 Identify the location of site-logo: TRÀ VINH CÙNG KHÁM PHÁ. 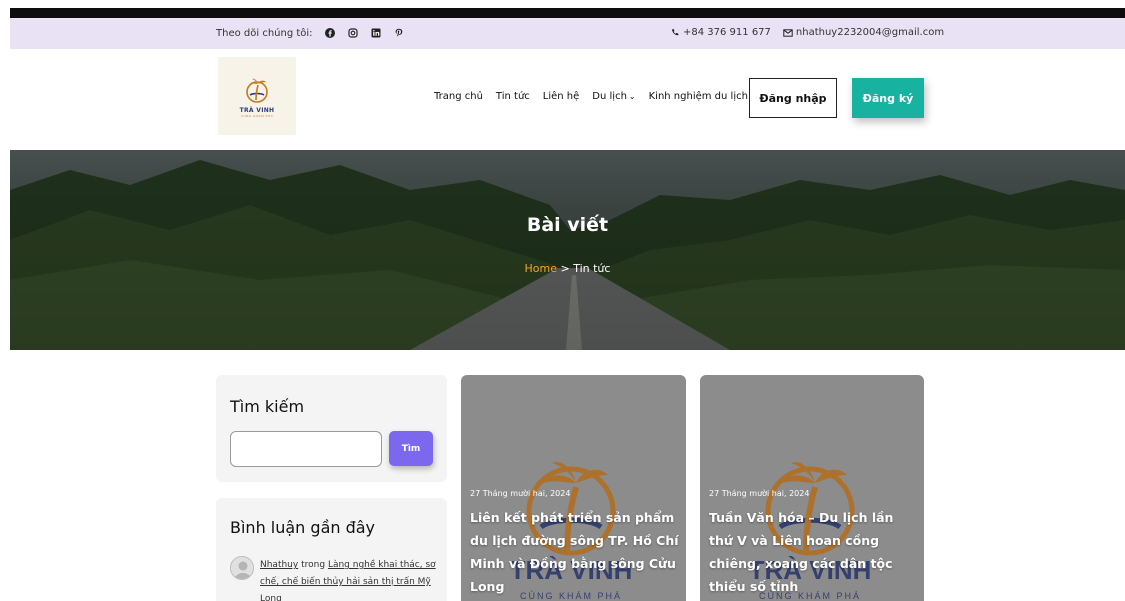
(257, 96).